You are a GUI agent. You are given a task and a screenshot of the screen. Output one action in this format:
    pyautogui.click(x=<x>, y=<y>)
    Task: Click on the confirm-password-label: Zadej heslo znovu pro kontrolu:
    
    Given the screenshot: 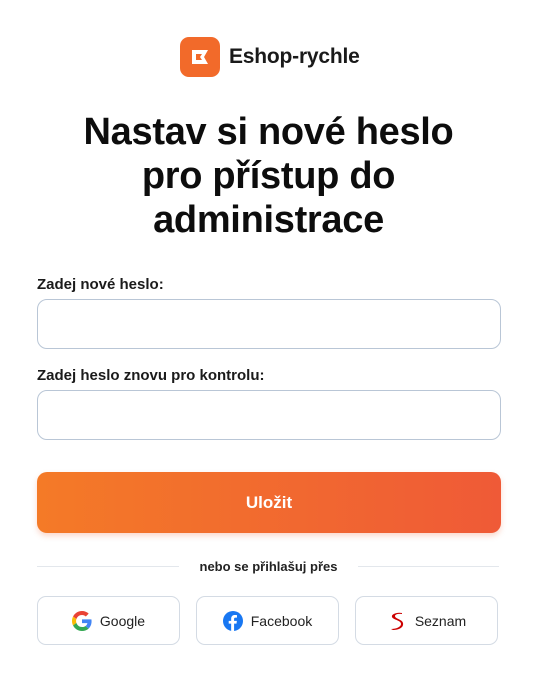 What is the action you would take?
    pyautogui.click(x=151, y=375)
    